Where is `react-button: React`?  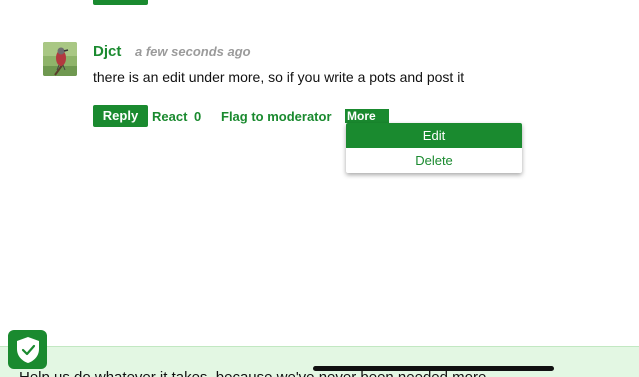 react-button: React is located at coordinates (169, 116).